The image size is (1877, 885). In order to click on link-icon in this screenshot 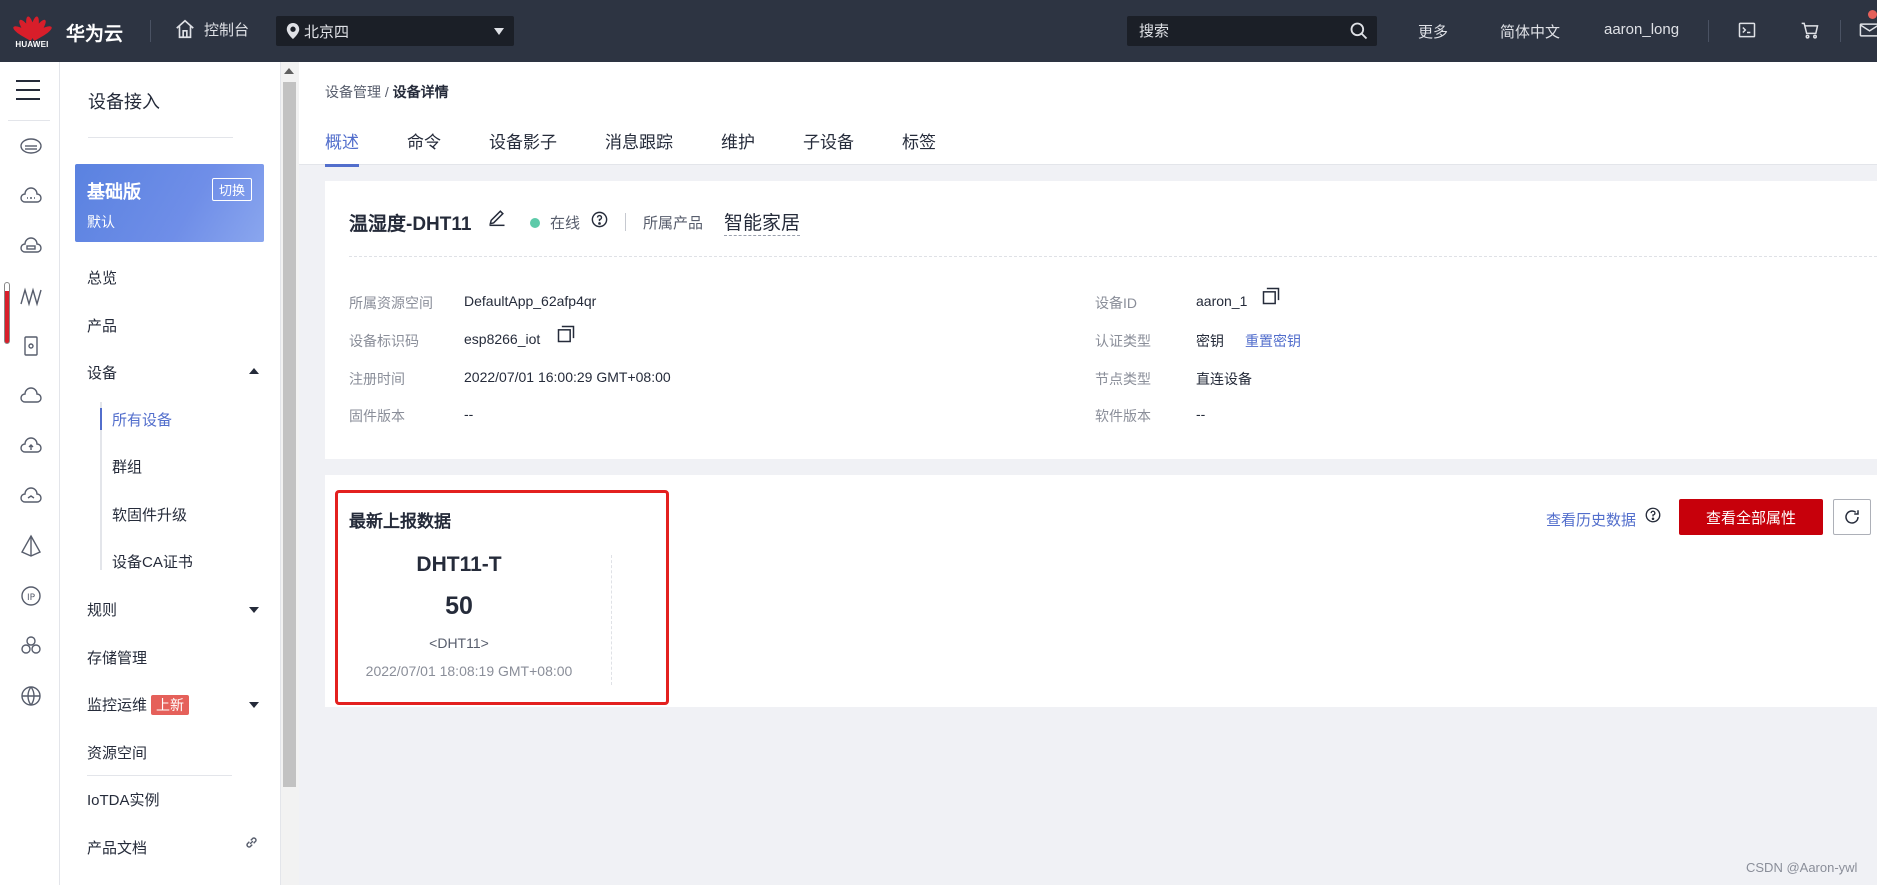, I will do `click(251, 842)`.